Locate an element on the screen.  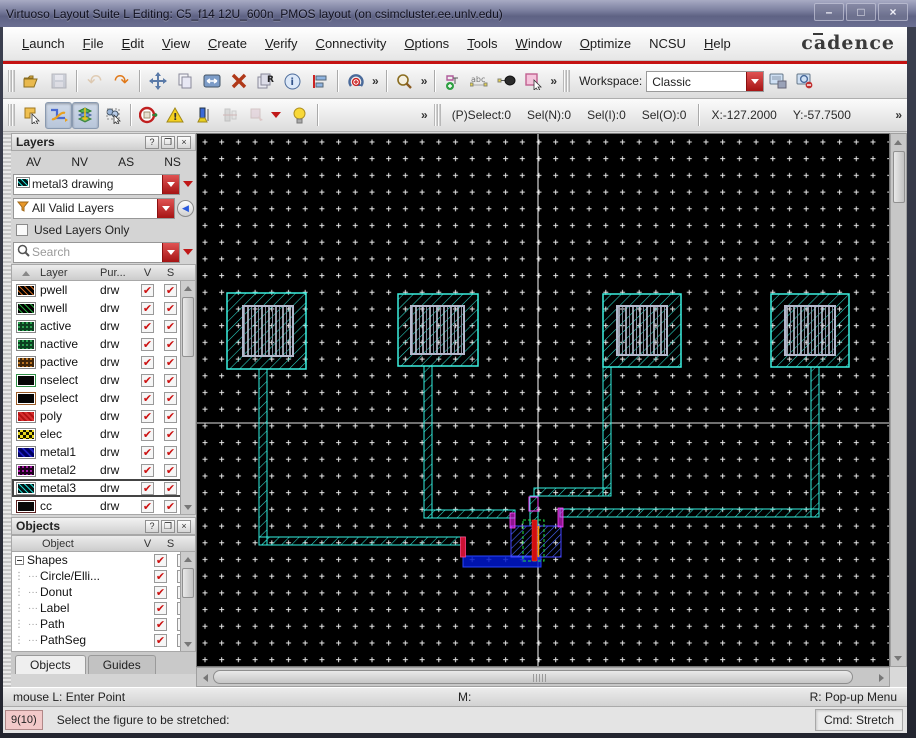
info-button: i is located at coordinates (292, 81).